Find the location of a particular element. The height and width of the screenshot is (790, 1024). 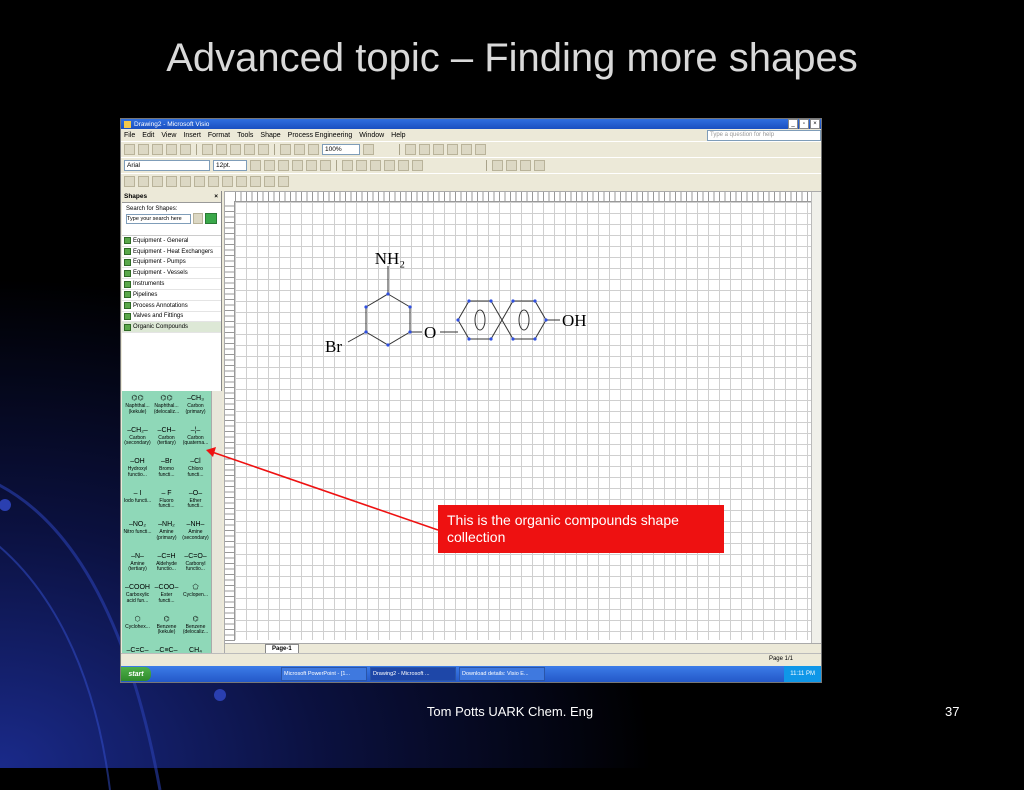

palette-shape: –CH₃ Carbon (primary) is located at coordinates (195, 404).